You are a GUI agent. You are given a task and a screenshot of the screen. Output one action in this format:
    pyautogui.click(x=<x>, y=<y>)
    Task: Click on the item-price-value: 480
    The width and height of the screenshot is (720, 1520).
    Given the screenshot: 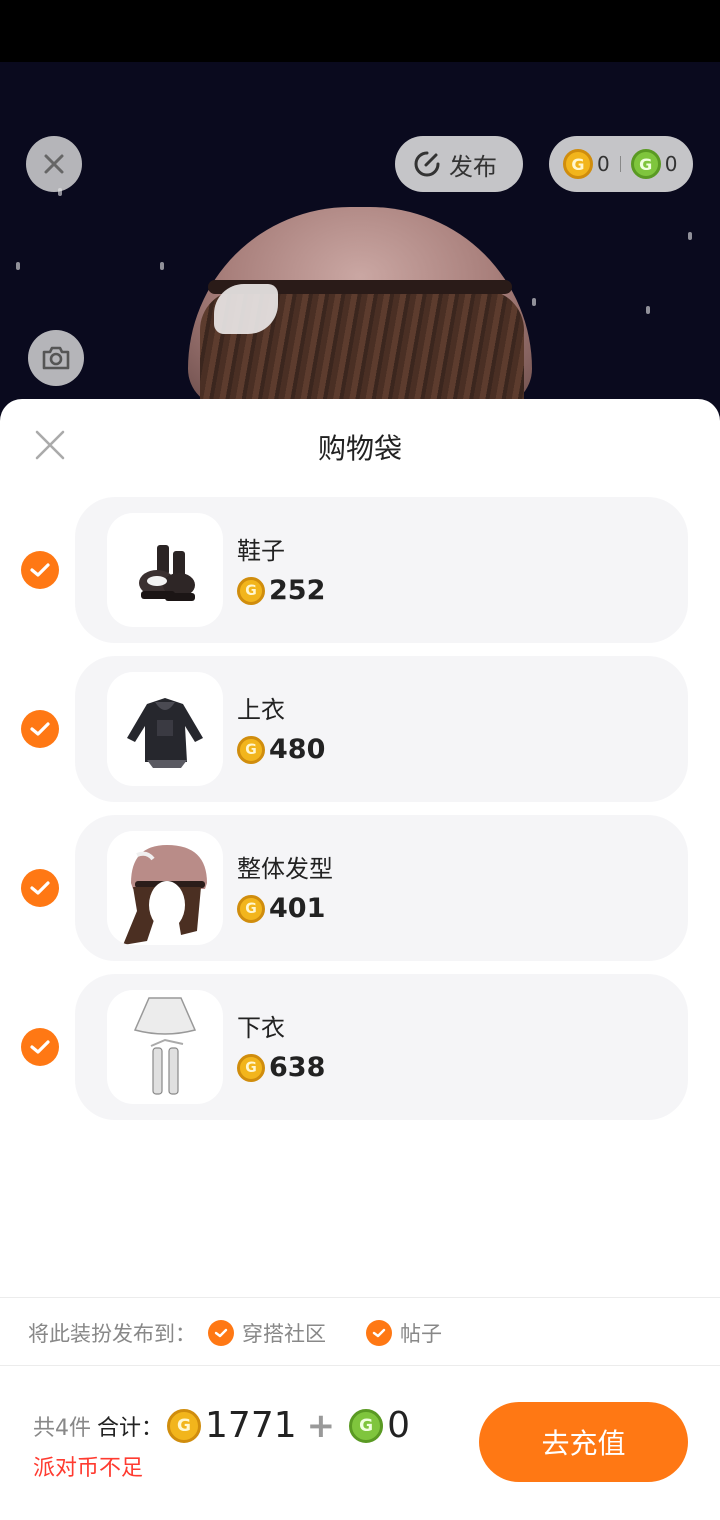 What is the action you would take?
    pyautogui.click(x=297, y=749)
    